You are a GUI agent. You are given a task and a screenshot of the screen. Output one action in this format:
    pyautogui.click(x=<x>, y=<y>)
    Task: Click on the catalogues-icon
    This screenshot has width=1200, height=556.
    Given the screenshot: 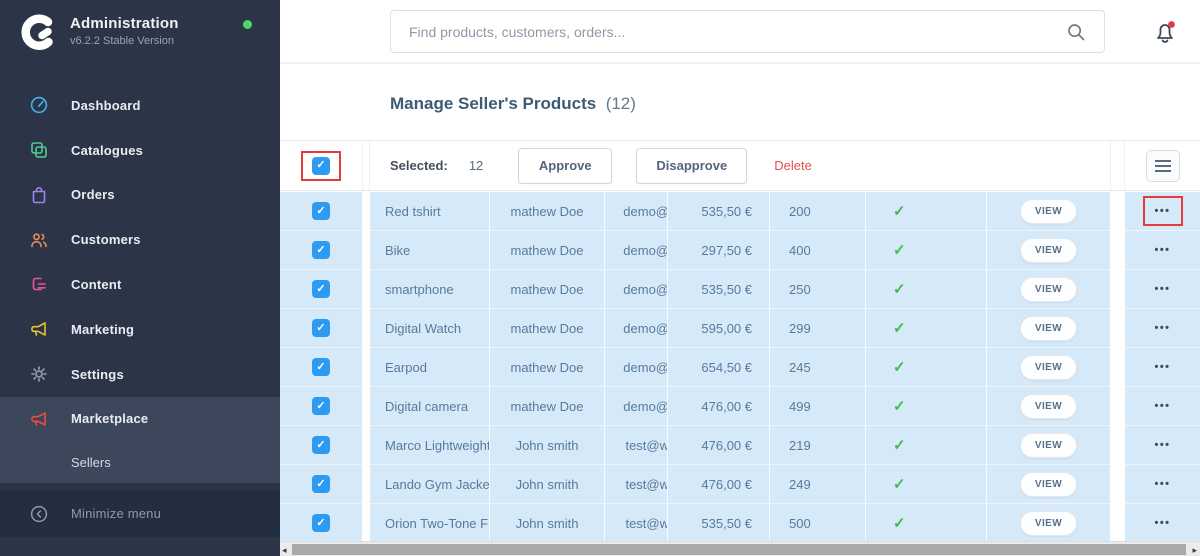 What is the action you would take?
    pyautogui.click(x=39, y=150)
    